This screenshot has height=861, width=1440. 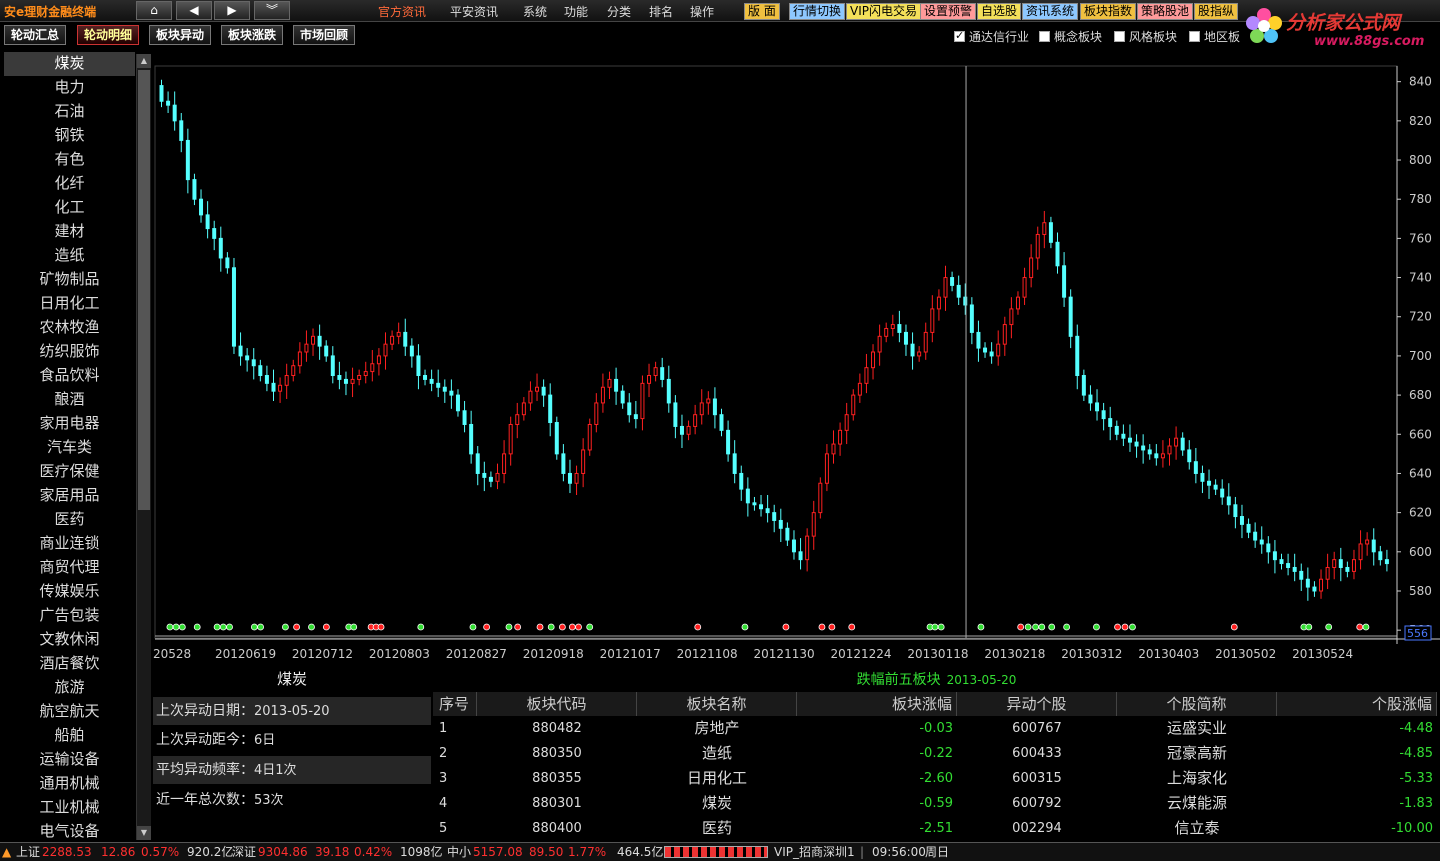 I want to click on table-cell: -4.48, so click(x=1357, y=728).